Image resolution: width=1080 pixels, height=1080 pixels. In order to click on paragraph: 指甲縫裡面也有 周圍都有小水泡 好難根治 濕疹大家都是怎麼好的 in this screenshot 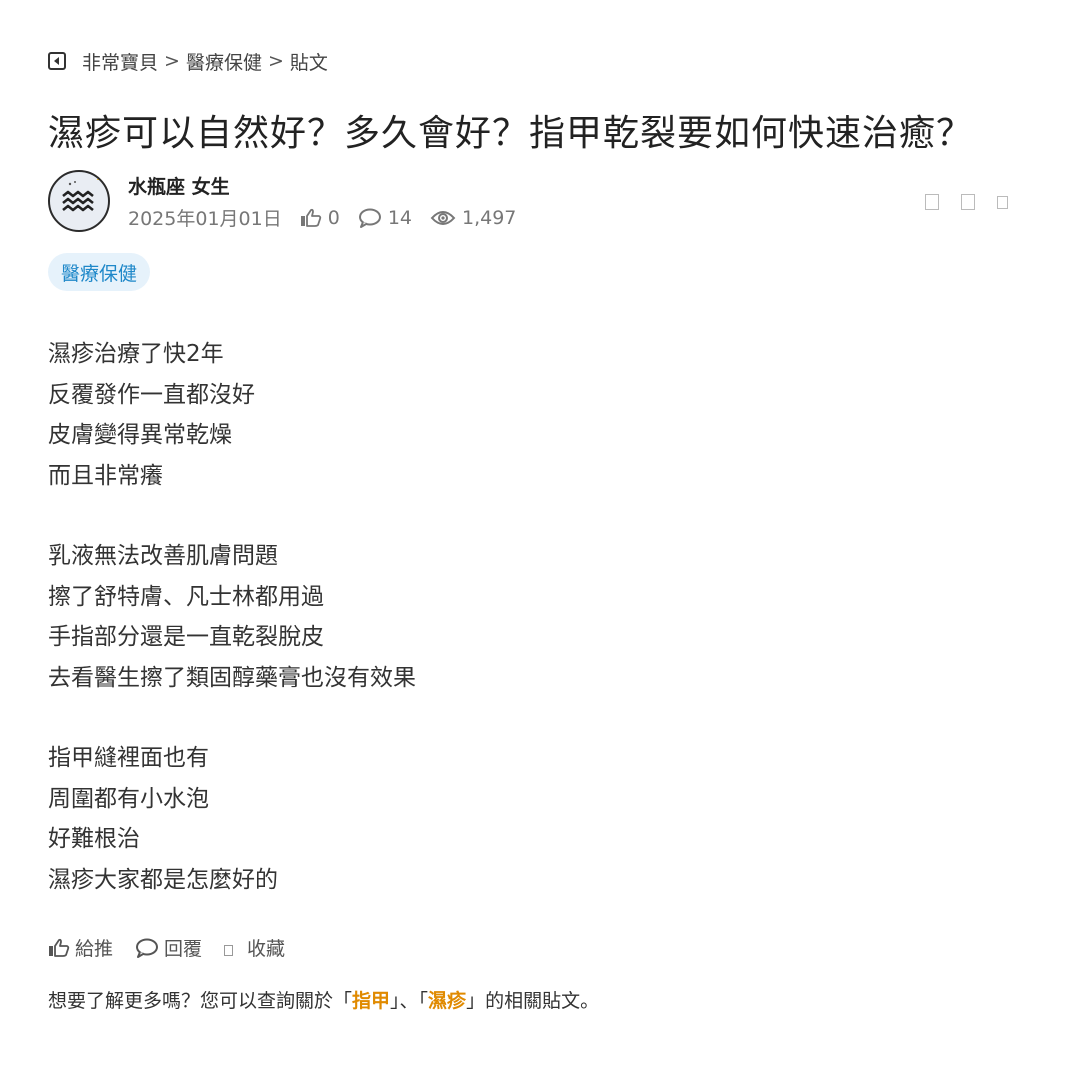, I will do `click(232, 819)`.